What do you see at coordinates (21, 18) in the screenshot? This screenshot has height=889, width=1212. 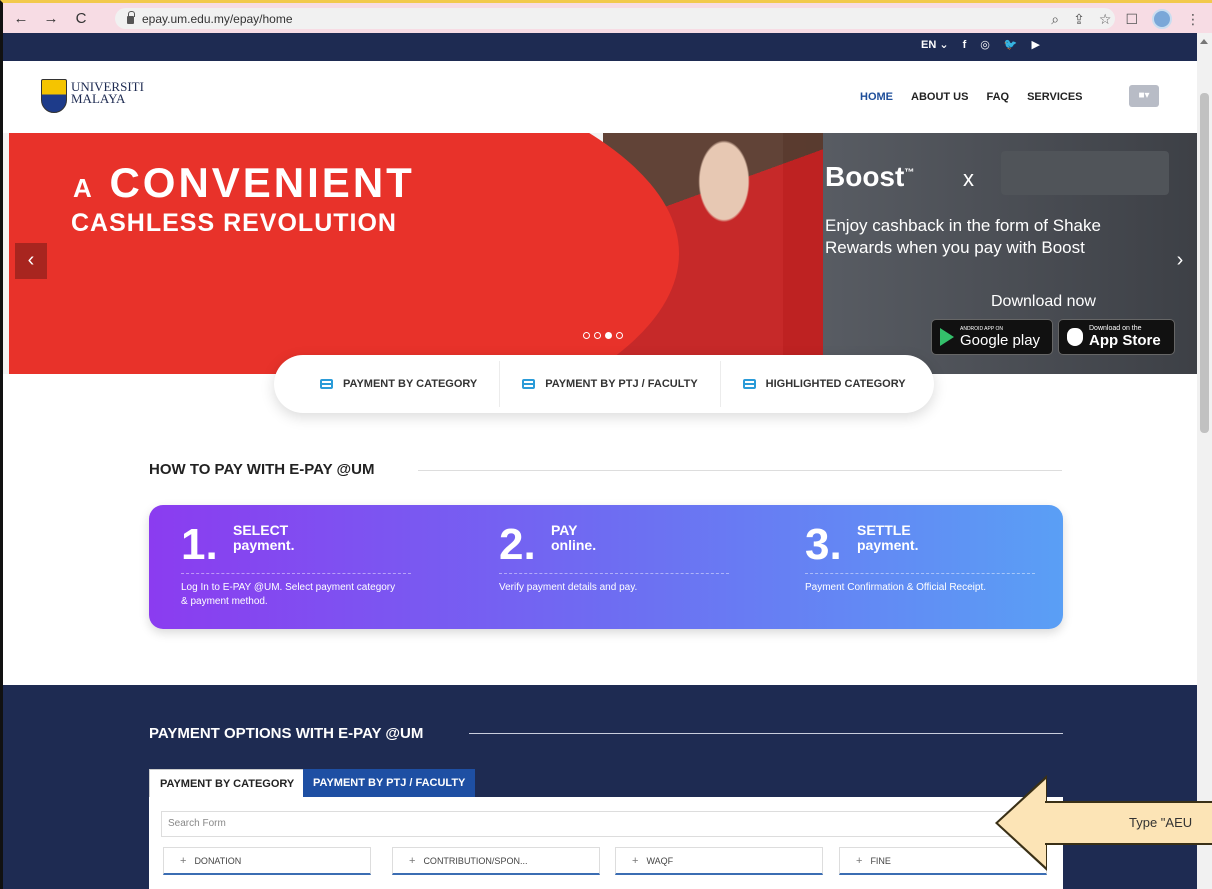 I see `back-button: ←` at bounding box center [21, 18].